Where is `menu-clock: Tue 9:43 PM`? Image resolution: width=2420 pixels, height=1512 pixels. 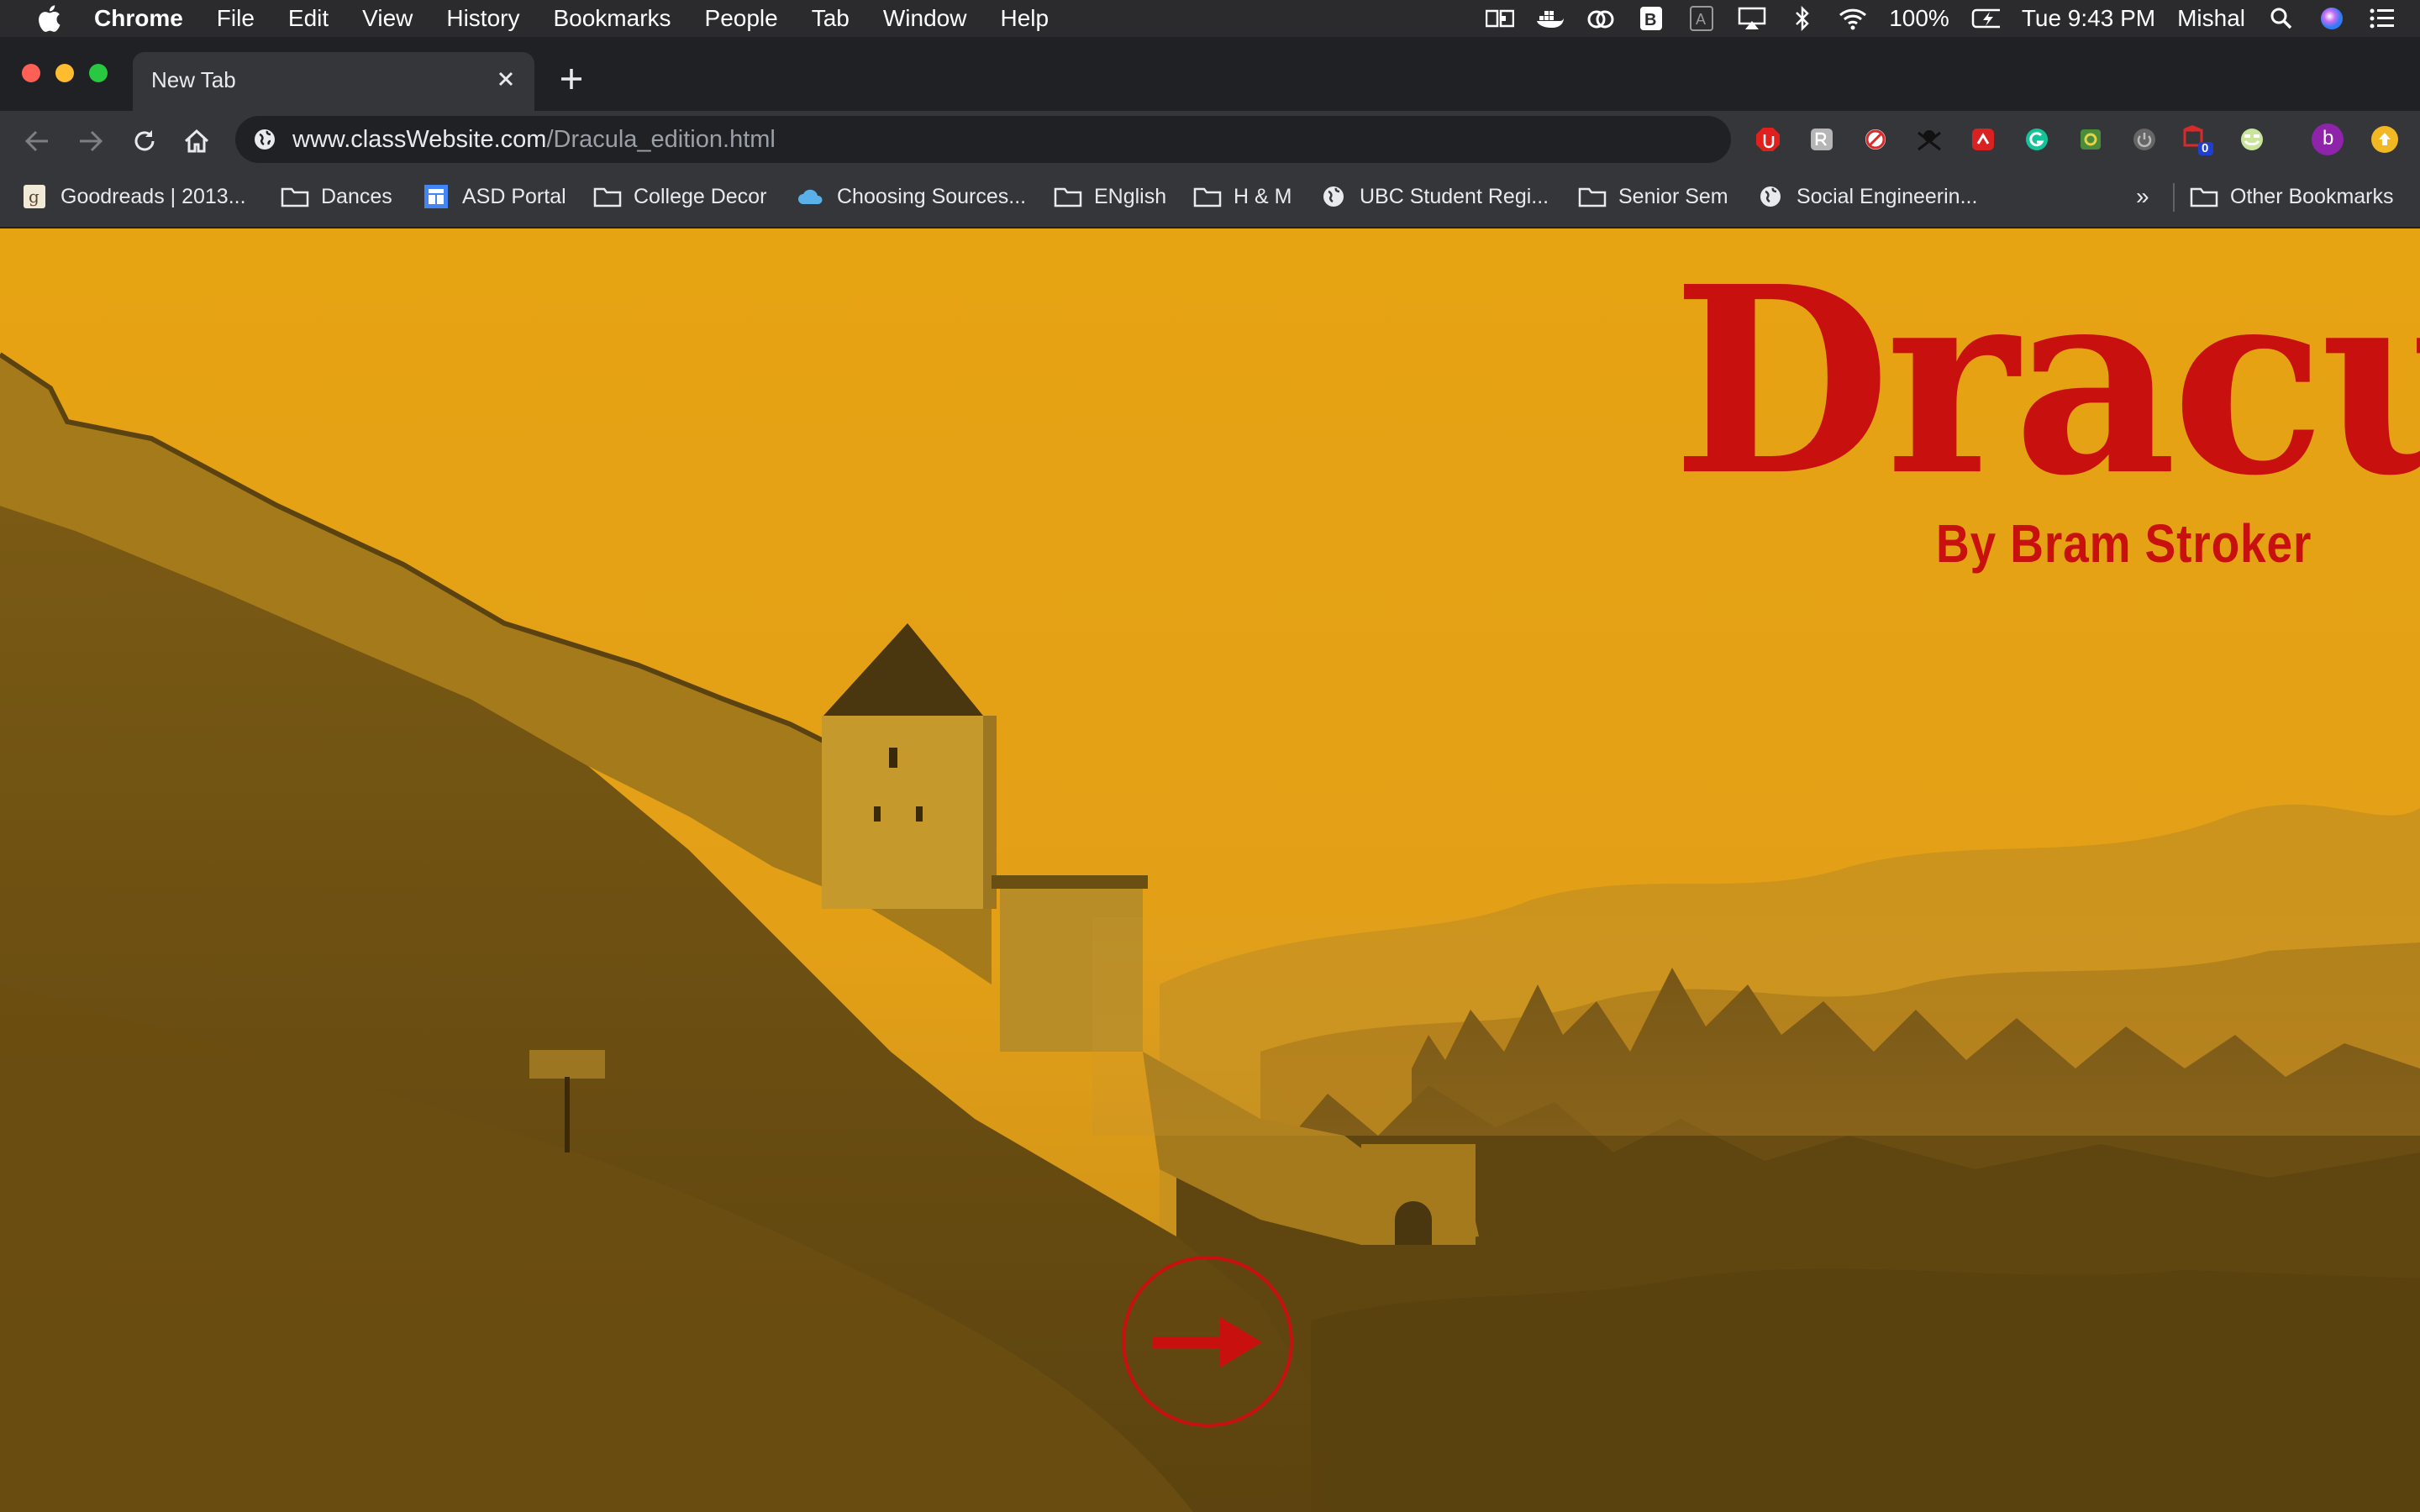 menu-clock: Tue 9:43 PM is located at coordinates (2088, 18).